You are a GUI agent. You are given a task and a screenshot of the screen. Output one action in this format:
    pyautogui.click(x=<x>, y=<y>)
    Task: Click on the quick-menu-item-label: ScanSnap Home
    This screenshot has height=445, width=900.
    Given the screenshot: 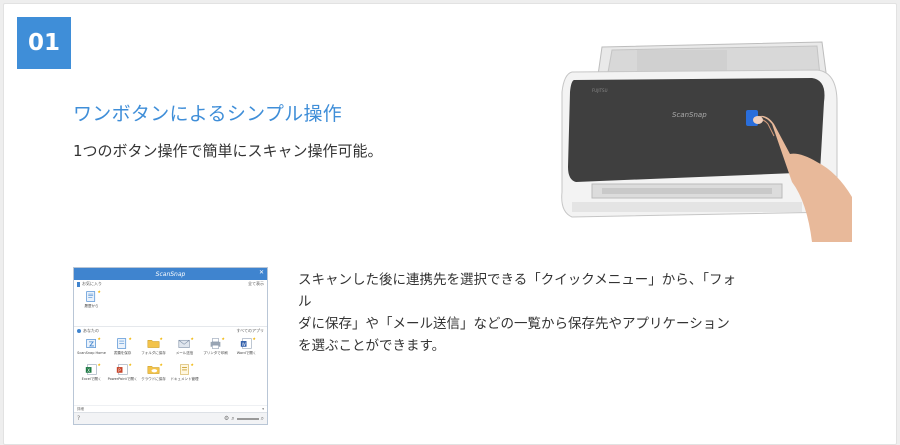 What is the action you would take?
    pyautogui.click(x=91, y=353)
    